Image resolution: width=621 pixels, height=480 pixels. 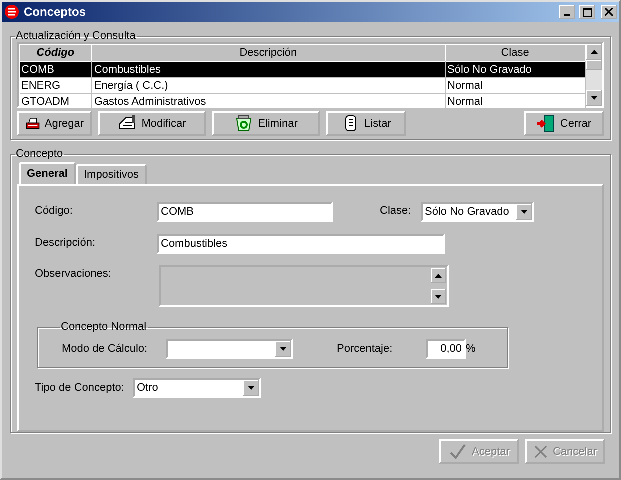 What do you see at coordinates (80, 388) in the screenshot?
I see `field-label: Tipo de Concepto:` at bounding box center [80, 388].